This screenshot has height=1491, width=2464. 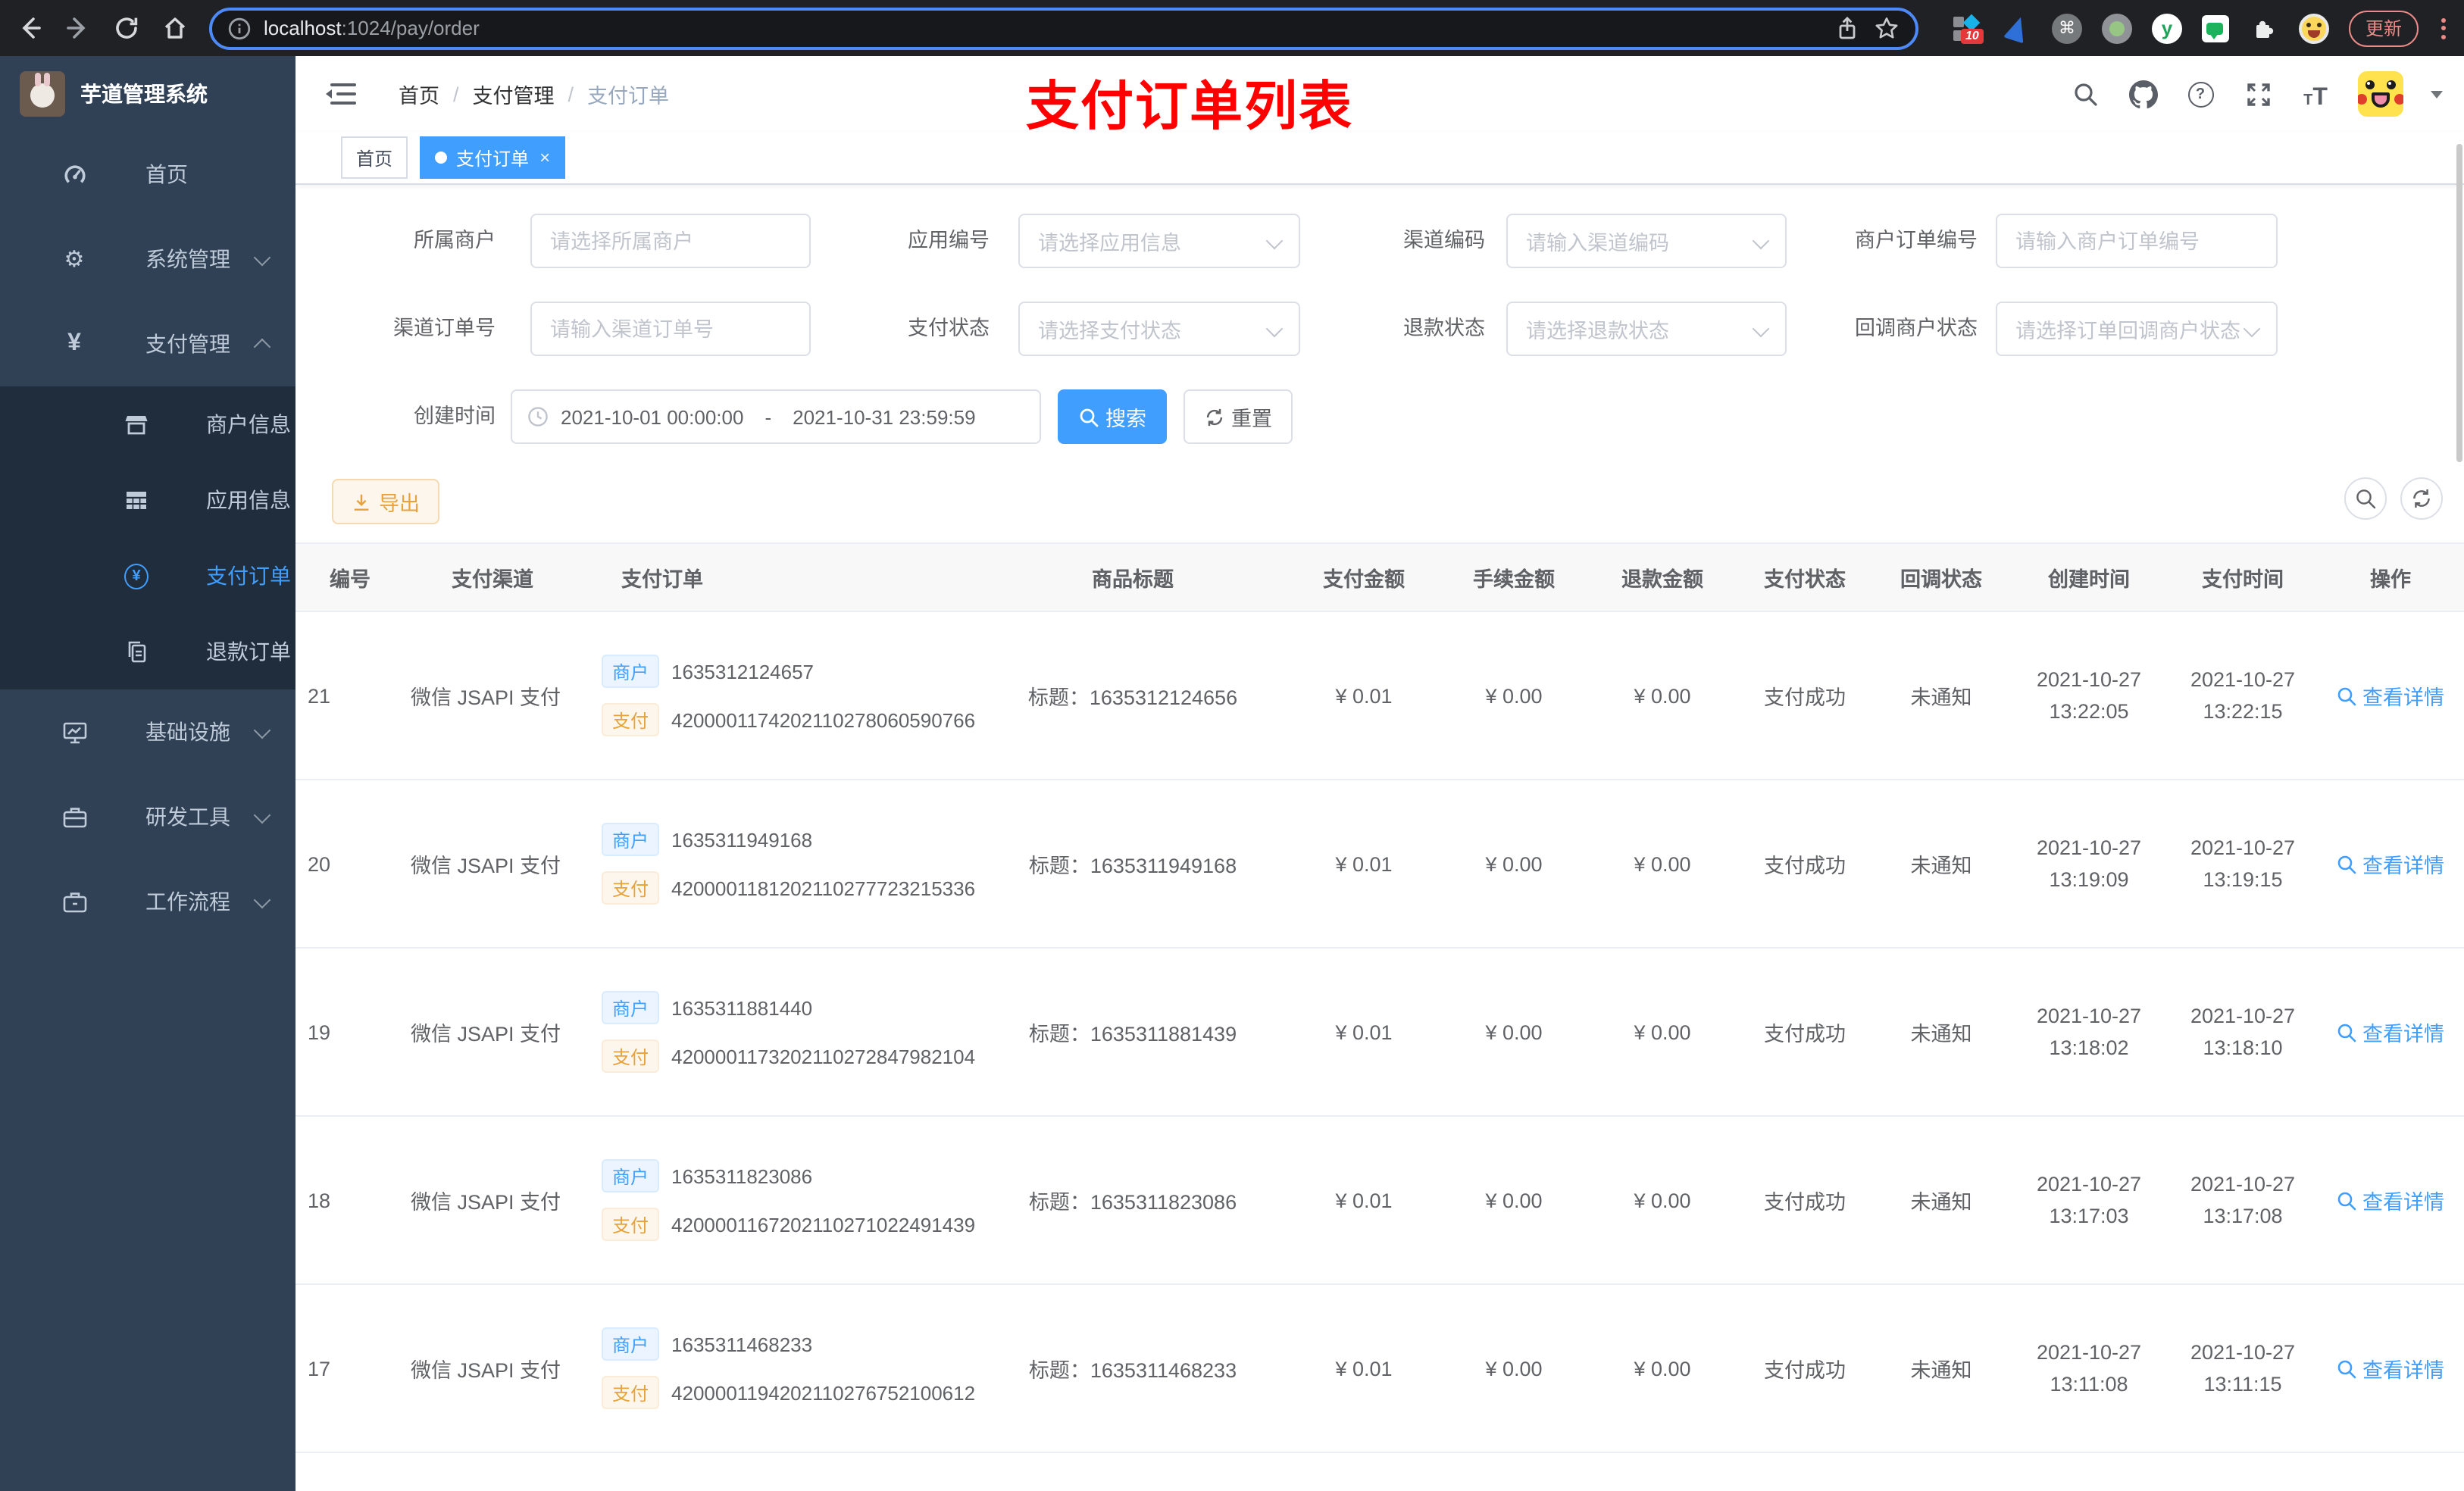 I want to click on navbar: 首页 / 支付管理 / 支付订单 ? T T, so click(x=1379, y=94).